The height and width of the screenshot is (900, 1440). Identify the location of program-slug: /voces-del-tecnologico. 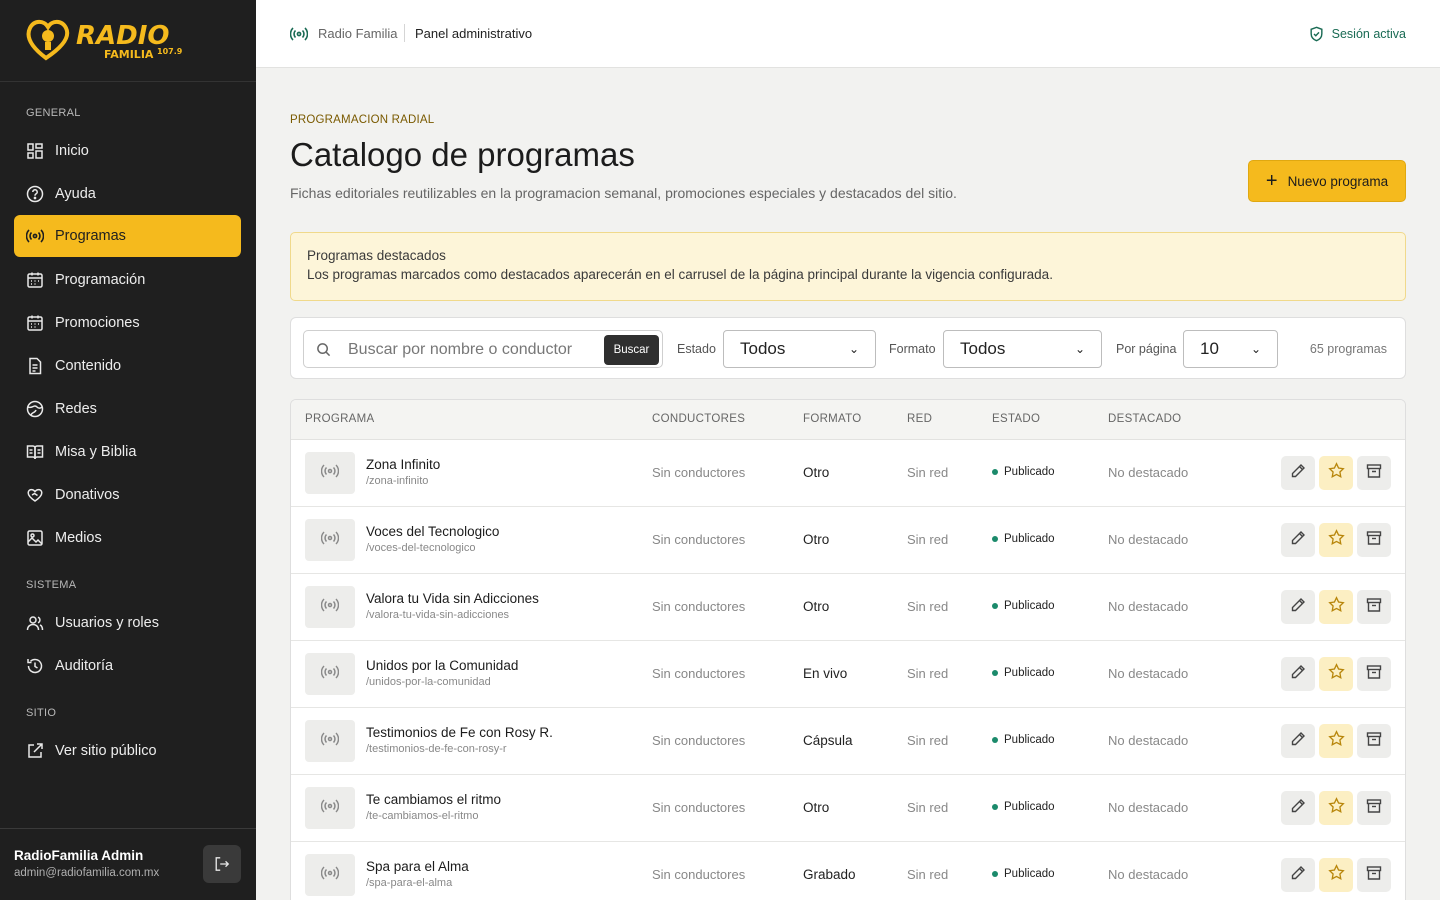
(421, 548).